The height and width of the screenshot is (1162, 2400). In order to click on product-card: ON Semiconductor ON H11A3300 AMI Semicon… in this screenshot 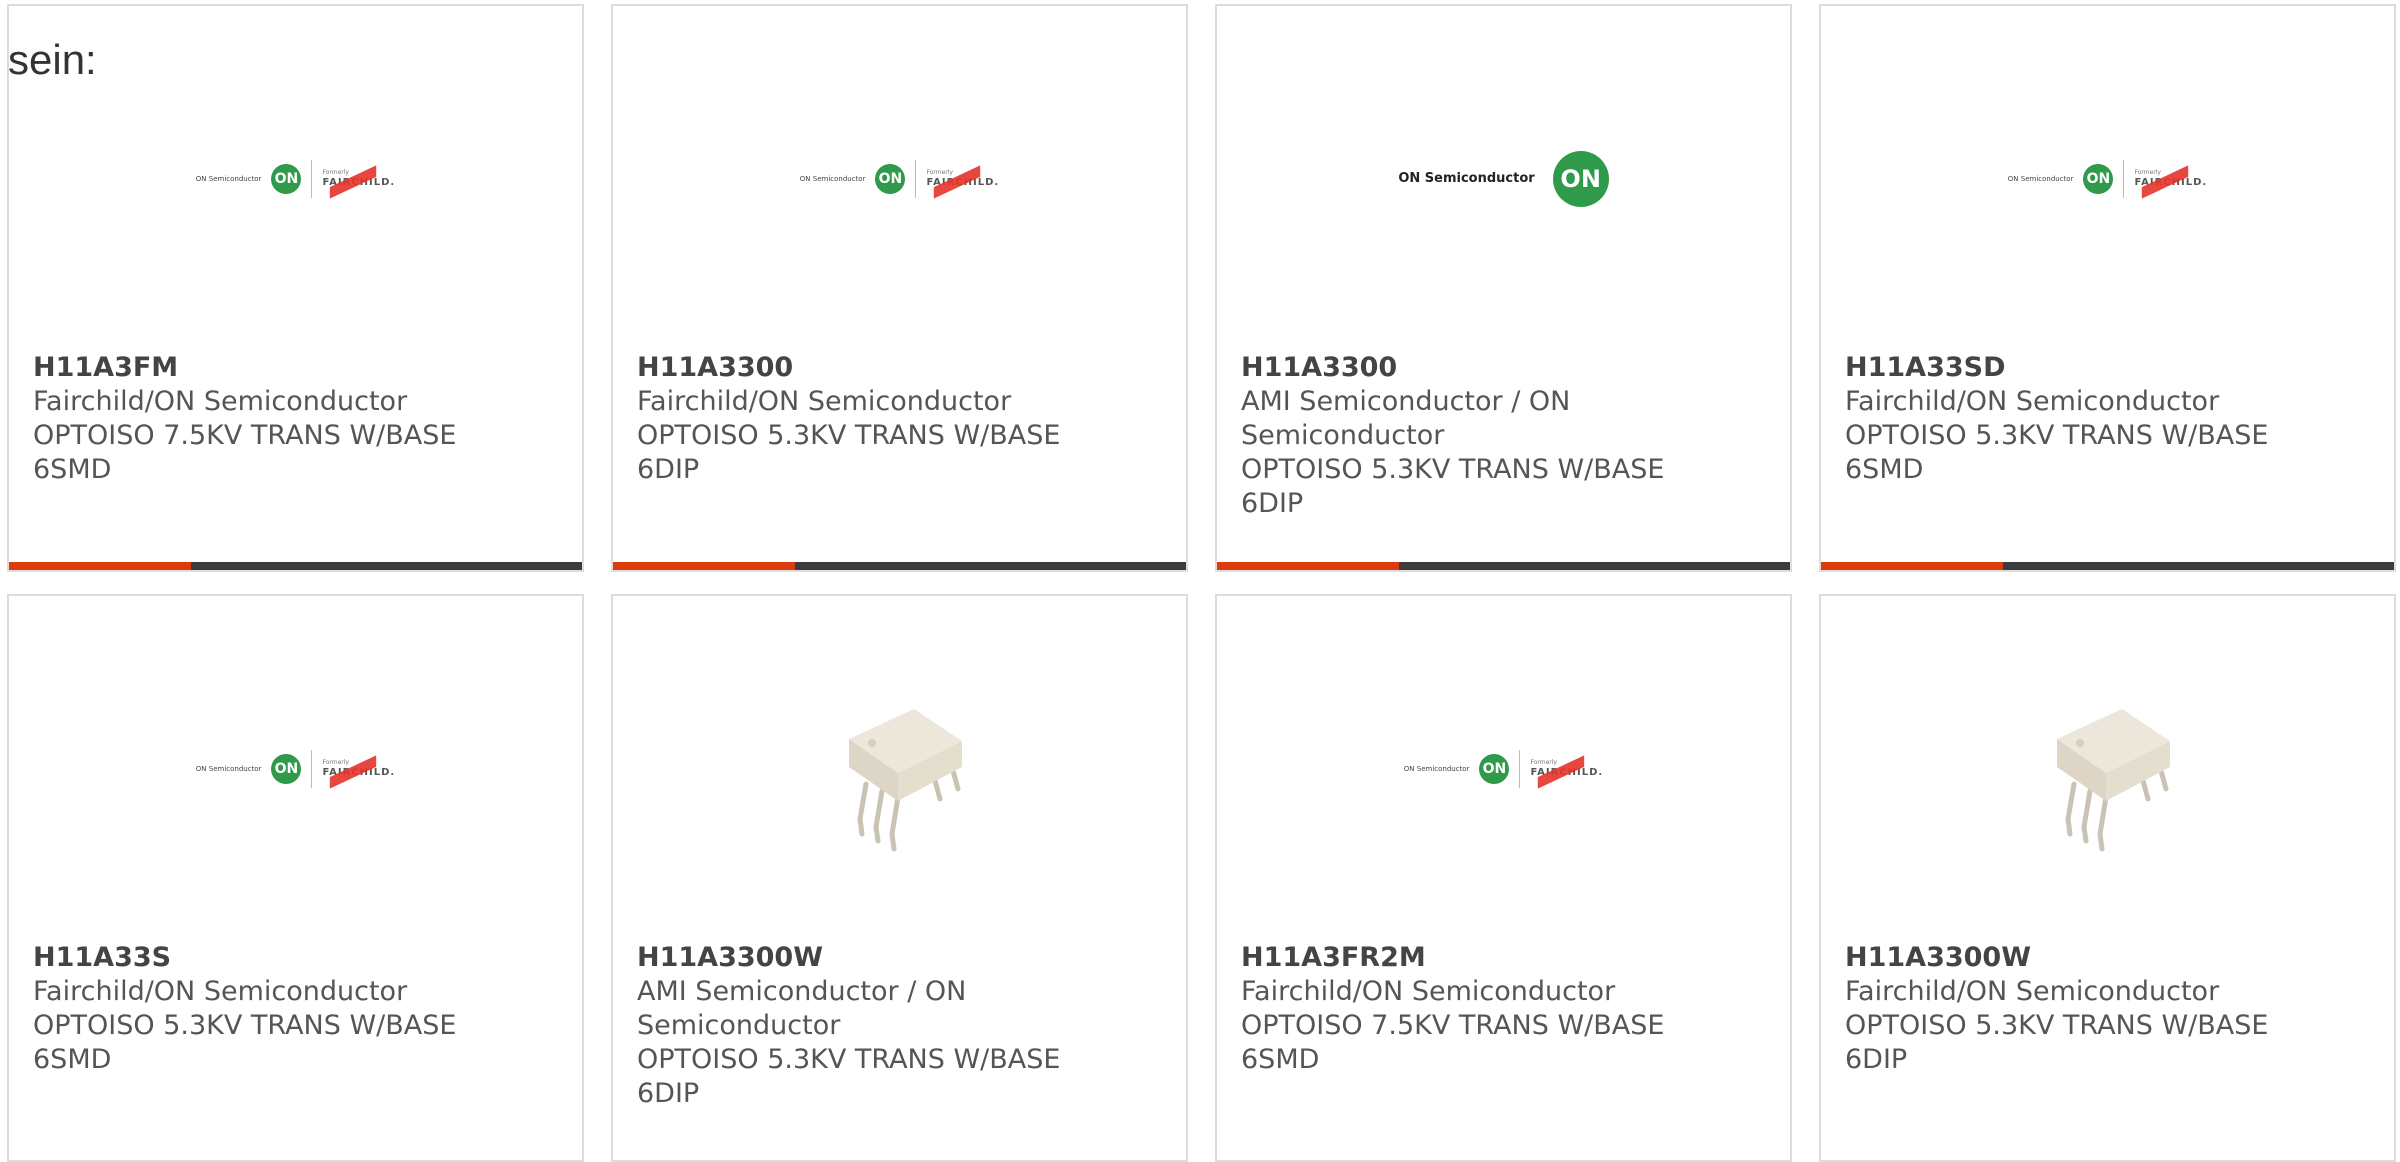, I will do `click(1503, 288)`.